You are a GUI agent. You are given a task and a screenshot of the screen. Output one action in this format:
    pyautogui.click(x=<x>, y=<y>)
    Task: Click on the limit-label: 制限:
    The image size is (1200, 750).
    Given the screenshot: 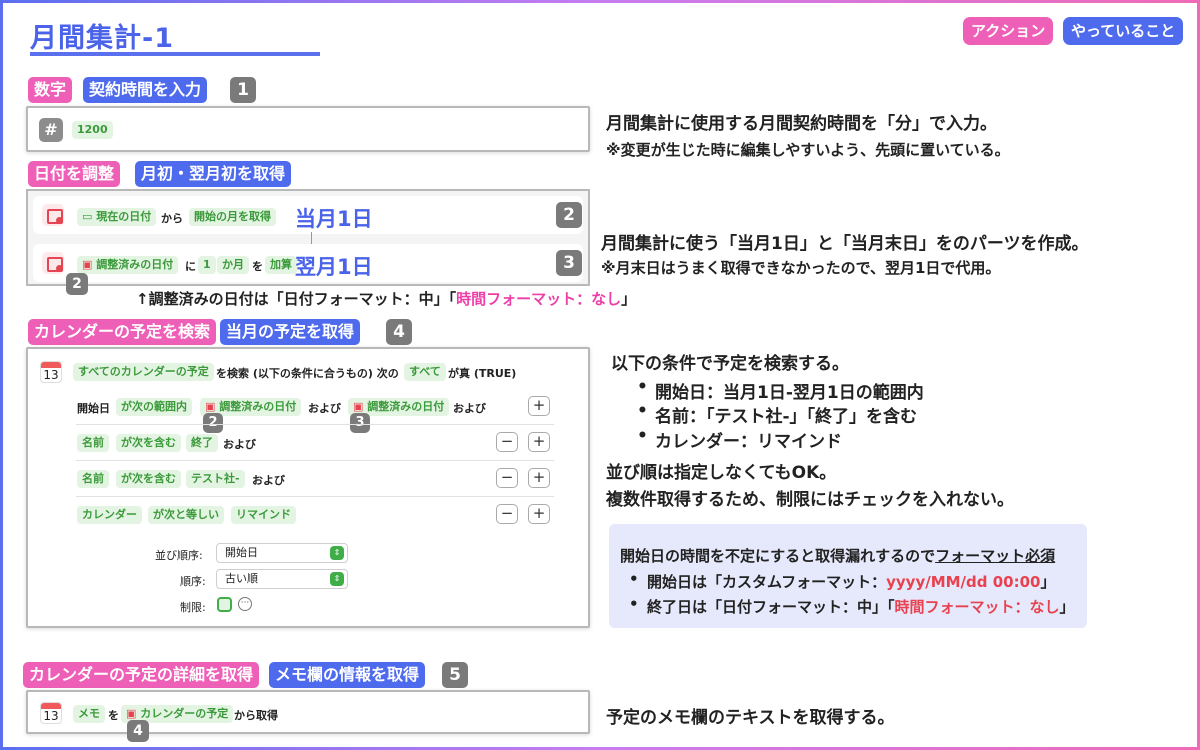 What is the action you would take?
    pyautogui.click(x=193, y=607)
    